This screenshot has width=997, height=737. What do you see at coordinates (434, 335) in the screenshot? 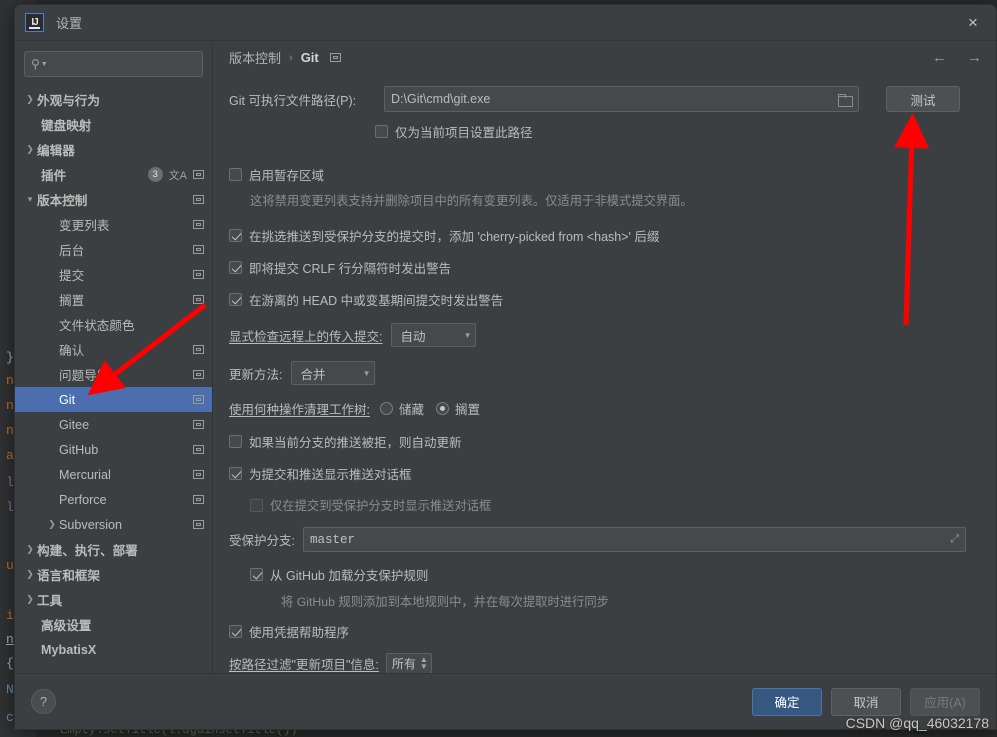
I see `incoming-commits-select: 自动 ▼` at bounding box center [434, 335].